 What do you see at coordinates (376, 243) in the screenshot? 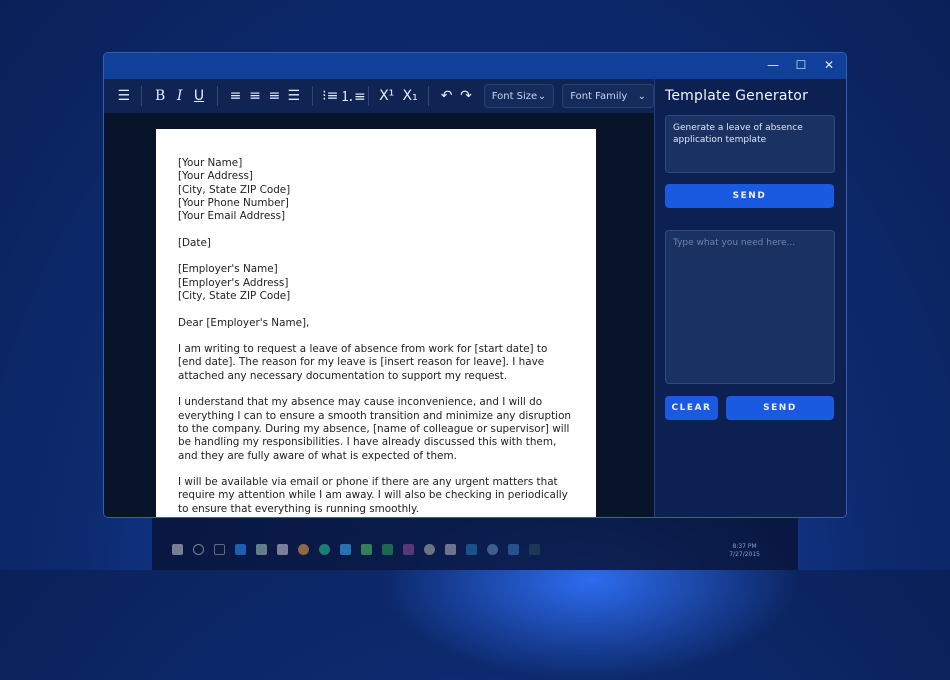
I see `paragraph: [Date]` at bounding box center [376, 243].